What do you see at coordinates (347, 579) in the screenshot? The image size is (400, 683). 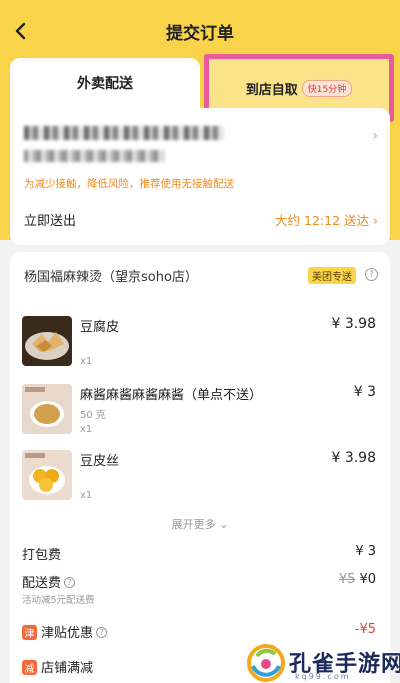 I see `delivery-fee-original: ¥5` at bounding box center [347, 579].